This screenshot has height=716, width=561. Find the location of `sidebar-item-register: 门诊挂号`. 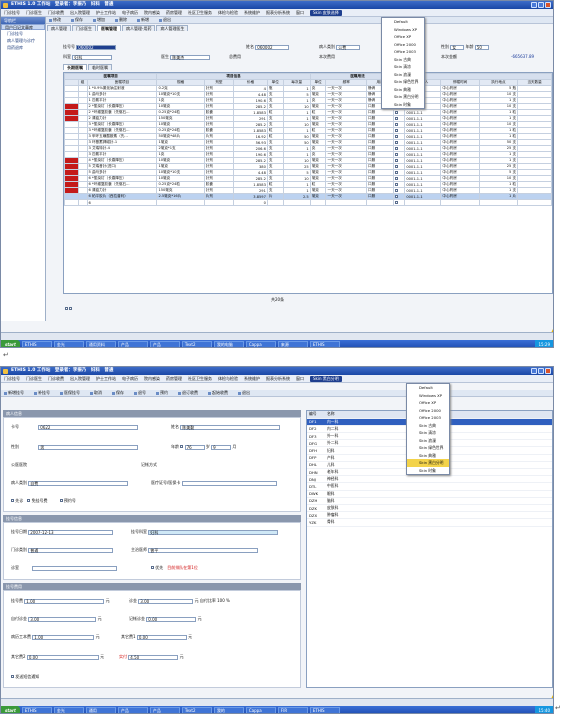

sidebar-item-register: 门诊挂号 is located at coordinates (23, 33).